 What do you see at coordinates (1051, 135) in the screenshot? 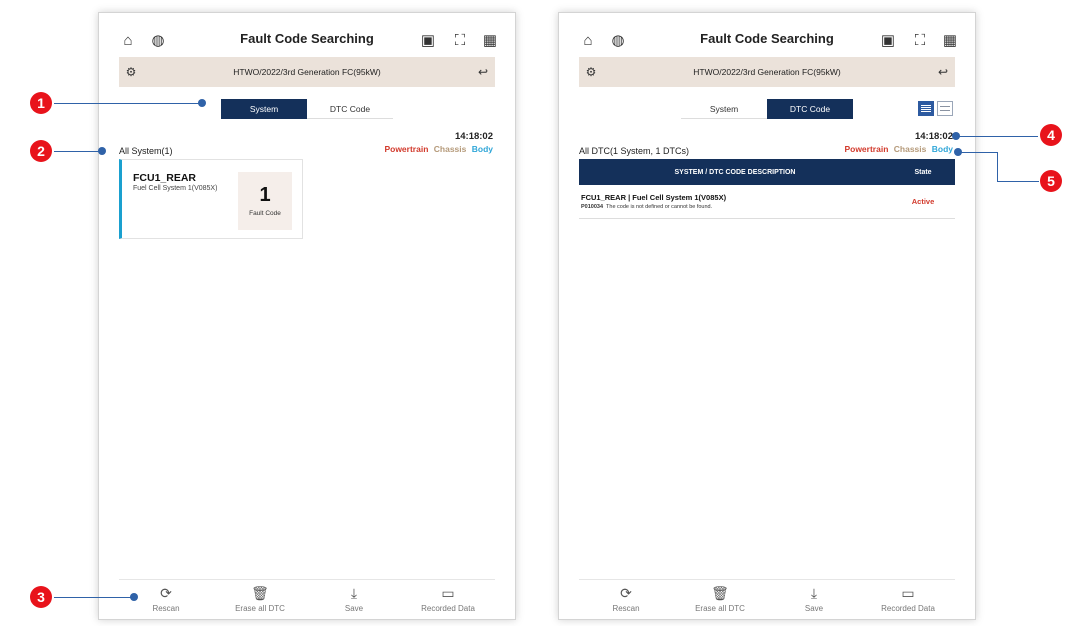
I see `callout-badge-4: 4` at bounding box center [1051, 135].